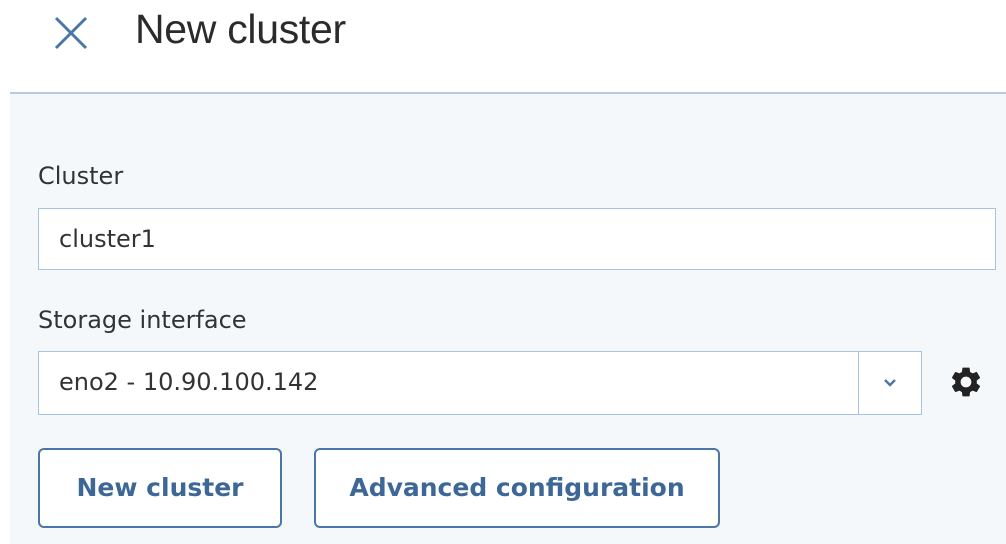 Image resolution: width=1006 pixels, height=544 pixels. I want to click on advanced-configuration-button: Advanced configuration, so click(517, 488).